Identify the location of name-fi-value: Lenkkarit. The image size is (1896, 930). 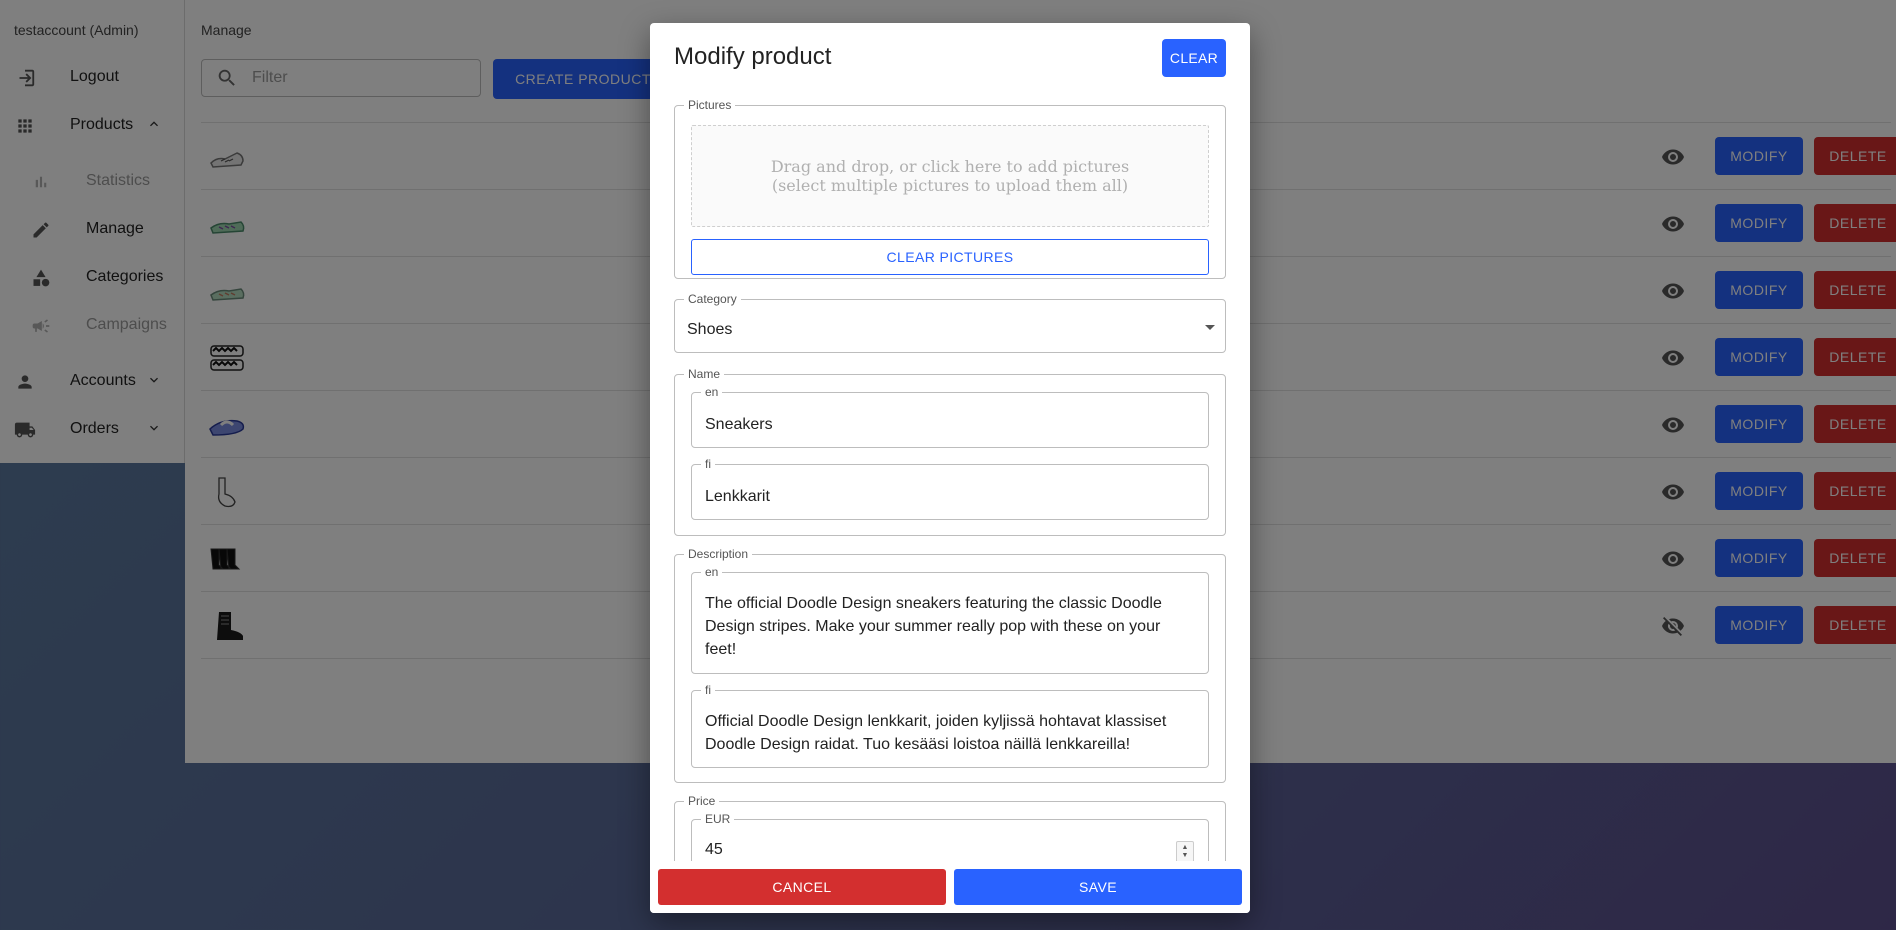
(737, 496).